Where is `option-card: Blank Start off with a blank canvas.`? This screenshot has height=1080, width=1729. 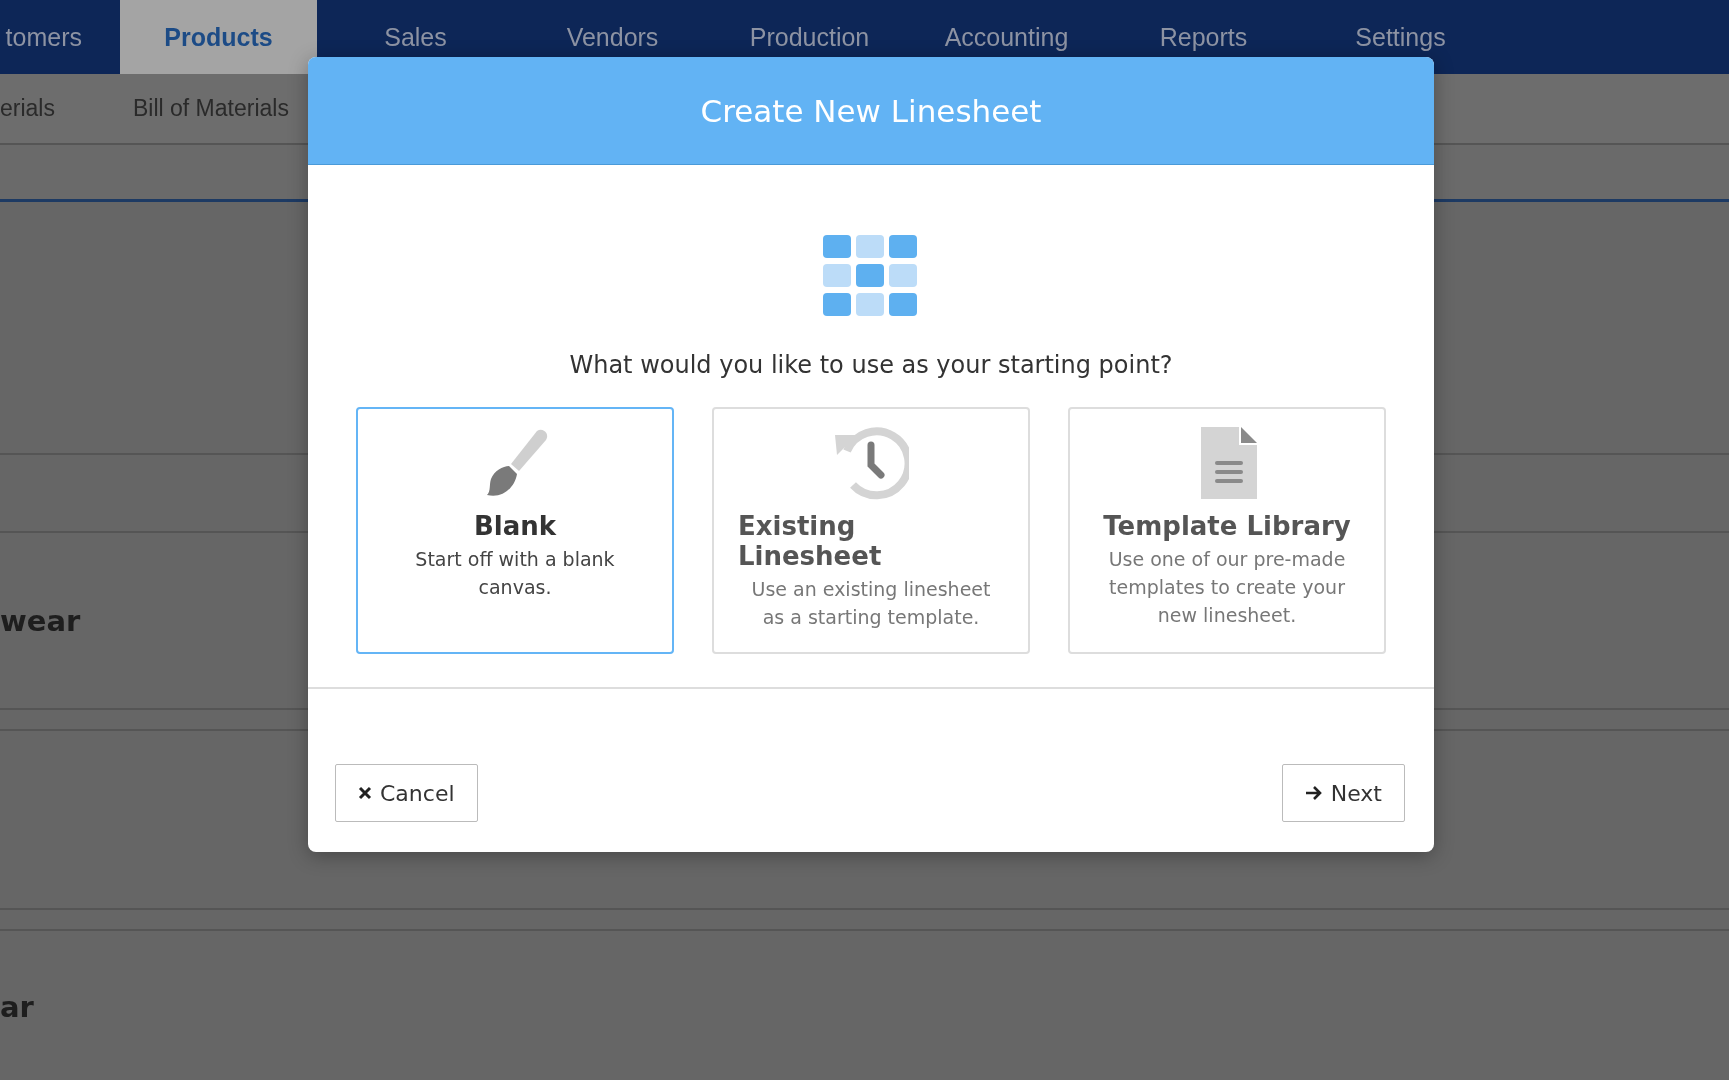
option-card: Blank Start off with a blank canvas. is located at coordinates (515, 530).